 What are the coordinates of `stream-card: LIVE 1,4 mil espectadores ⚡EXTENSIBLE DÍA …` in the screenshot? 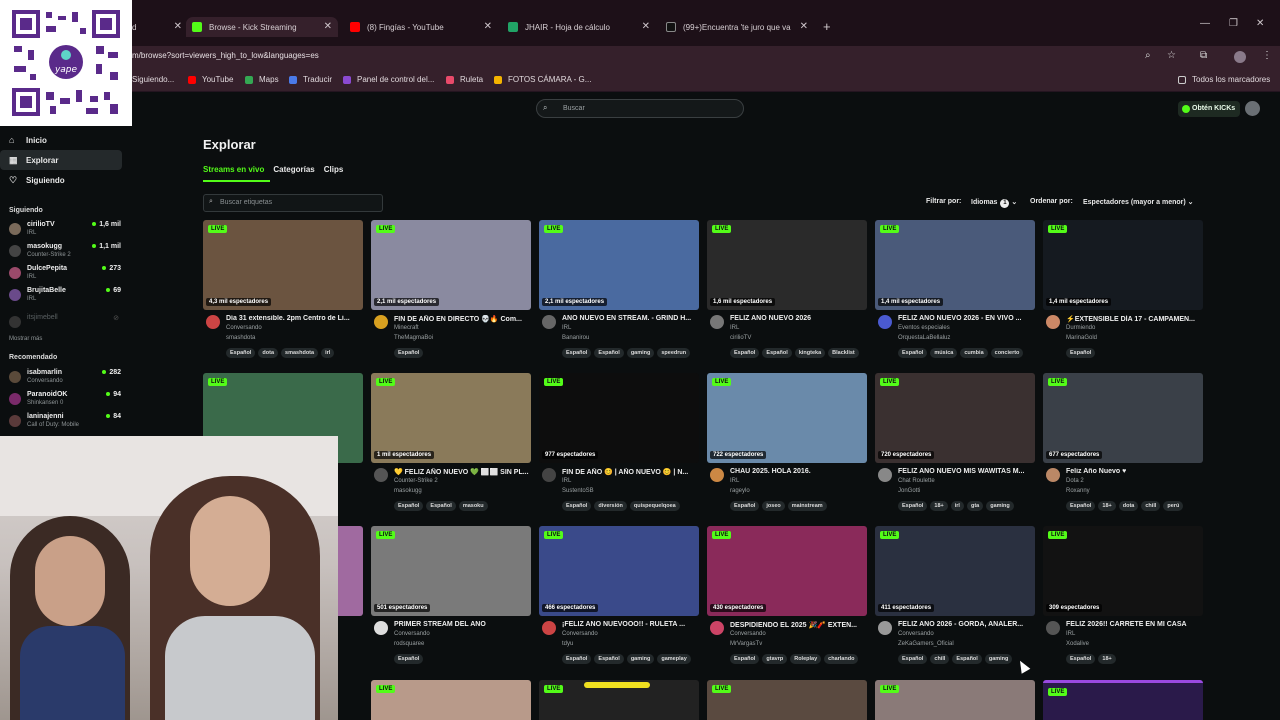 It's located at (1123, 295).